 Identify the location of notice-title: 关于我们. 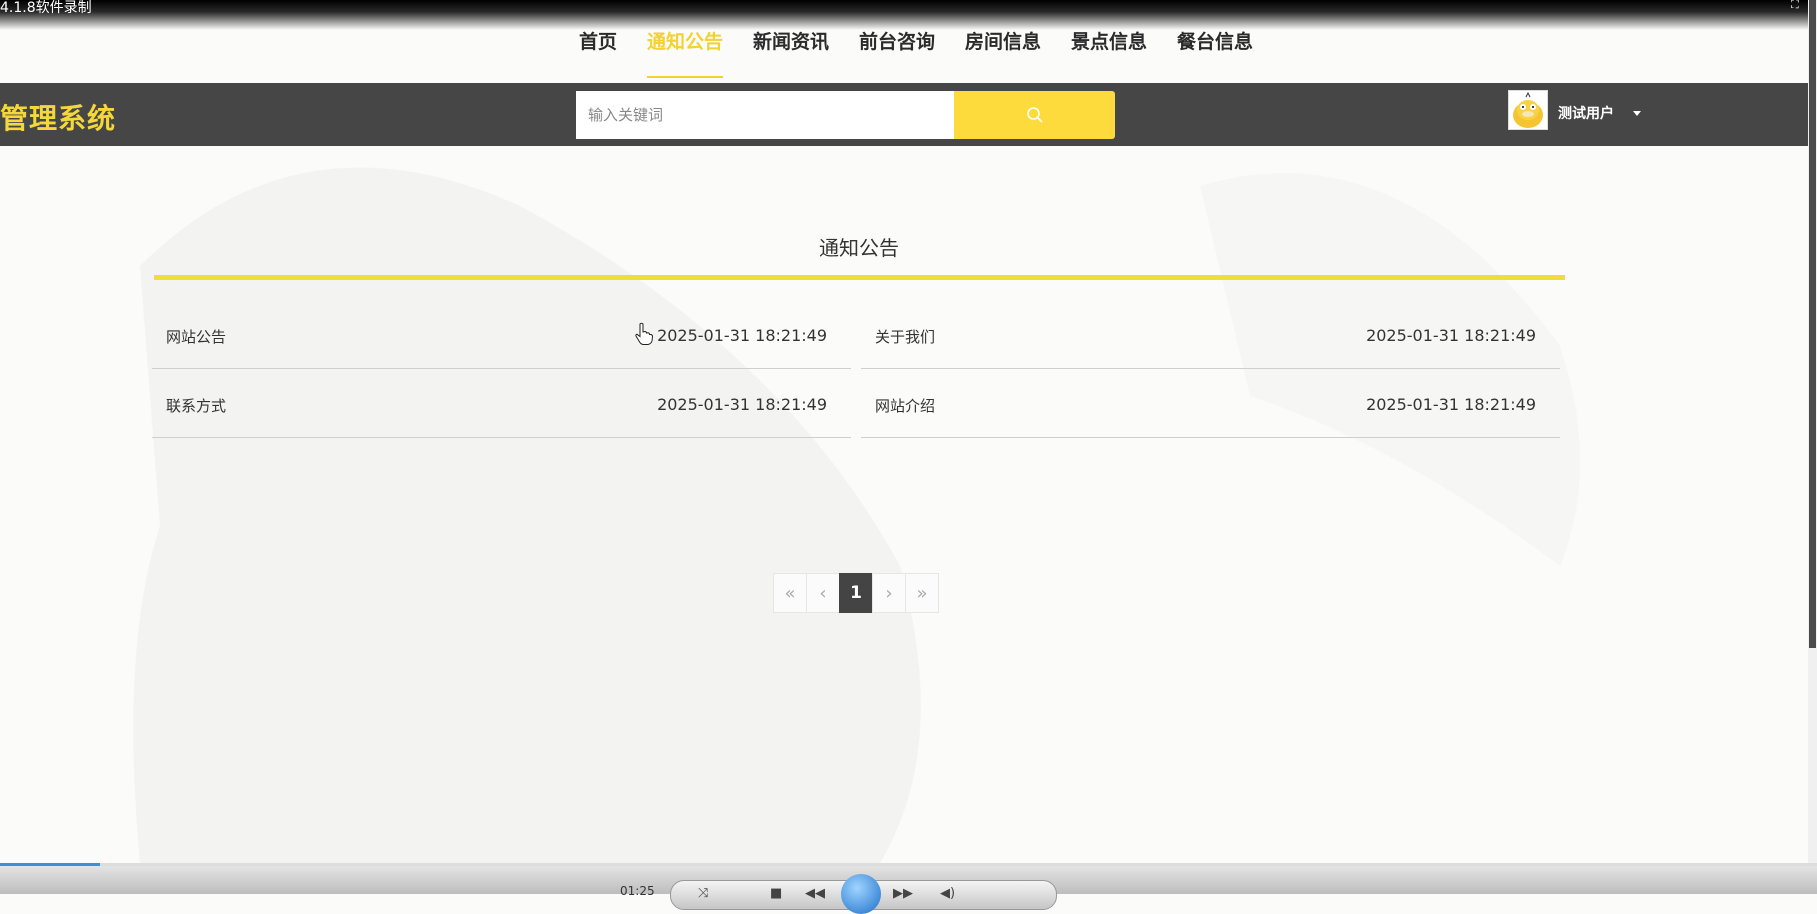
(905, 336).